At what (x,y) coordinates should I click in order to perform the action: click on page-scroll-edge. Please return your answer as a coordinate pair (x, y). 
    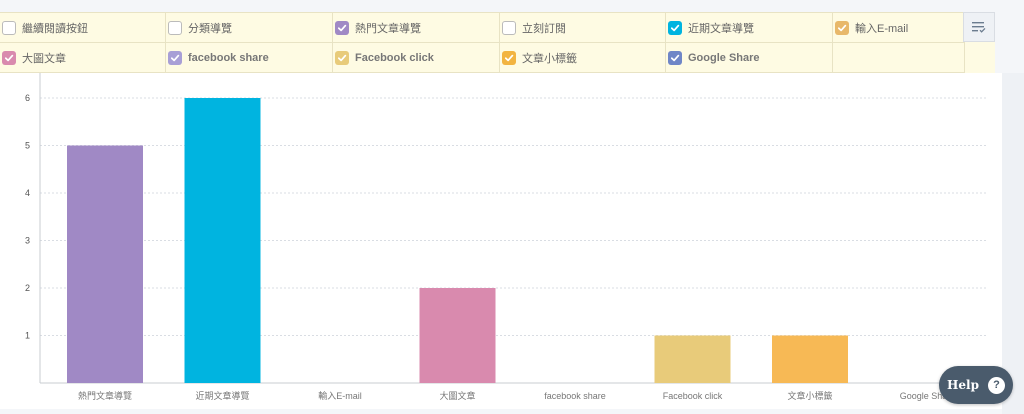
    Looking at the image, I should click on (1013, 243).